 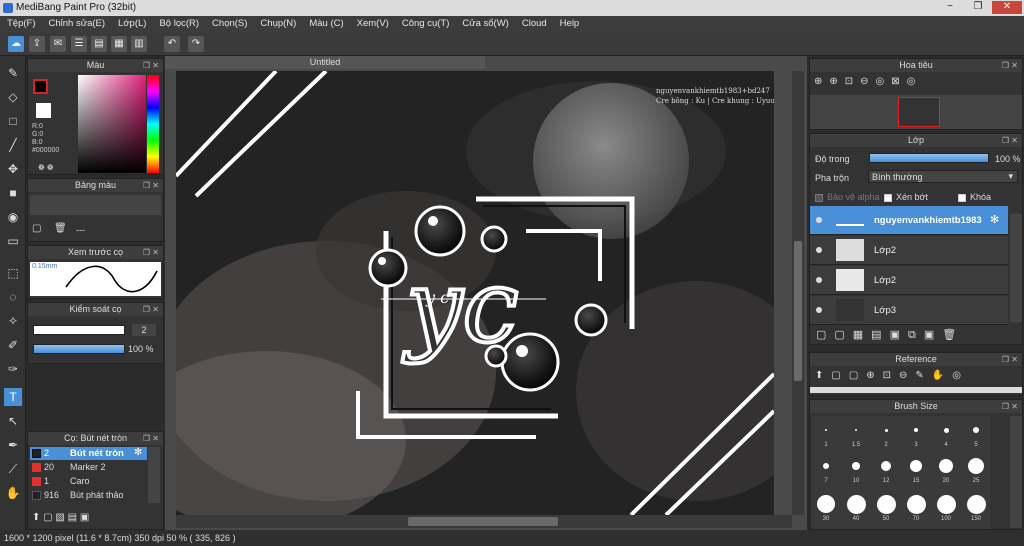 What do you see at coordinates (978, 7) in the screenshot?
I see `maximize-button: ❐` at bounding box center [978, 7].